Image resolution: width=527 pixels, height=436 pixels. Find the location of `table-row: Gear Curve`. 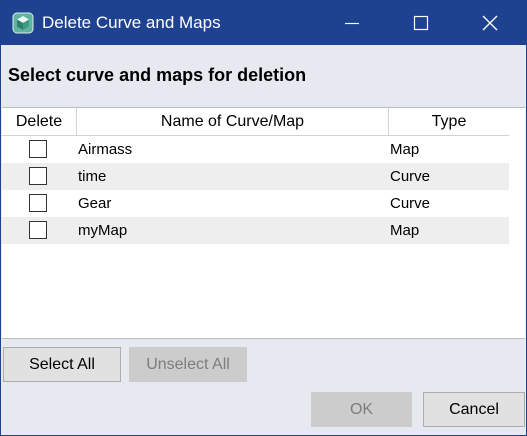

table-row: Gear Curve is located at coordinates (255, 203).